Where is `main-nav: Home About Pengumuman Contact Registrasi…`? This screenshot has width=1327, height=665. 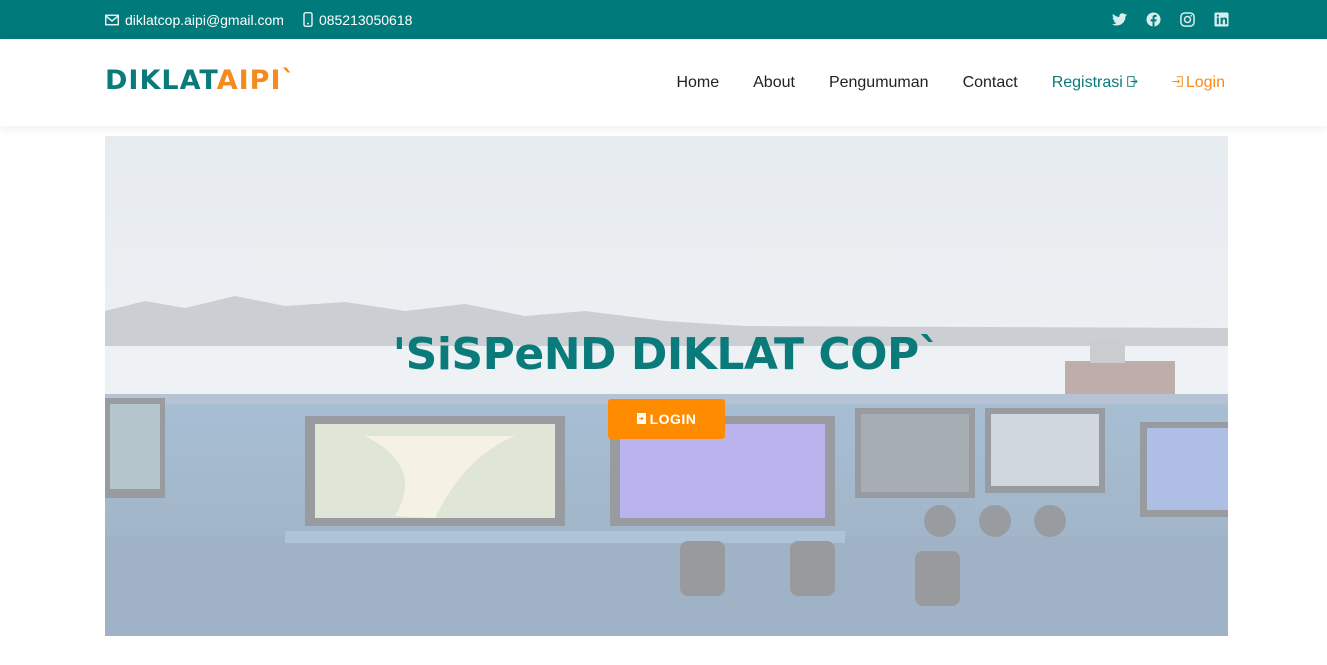 main-nav: Home About Pengumuman Contact Registrasi… is located at coordinates (950, 82).